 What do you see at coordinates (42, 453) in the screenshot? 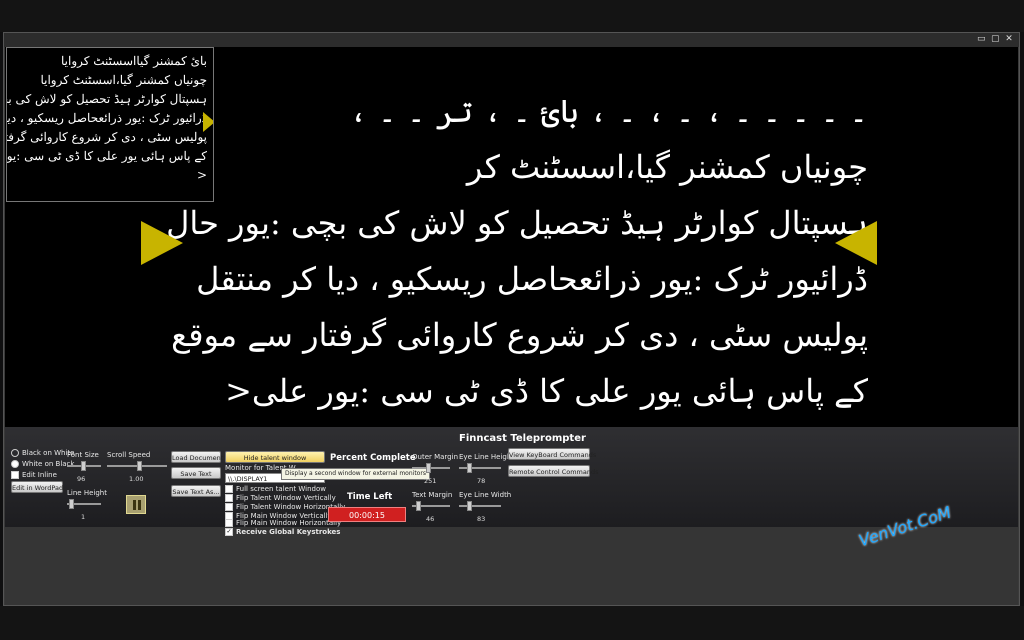
I see `black-on-white-radio: Black on White` at bounding box center [42, 453].